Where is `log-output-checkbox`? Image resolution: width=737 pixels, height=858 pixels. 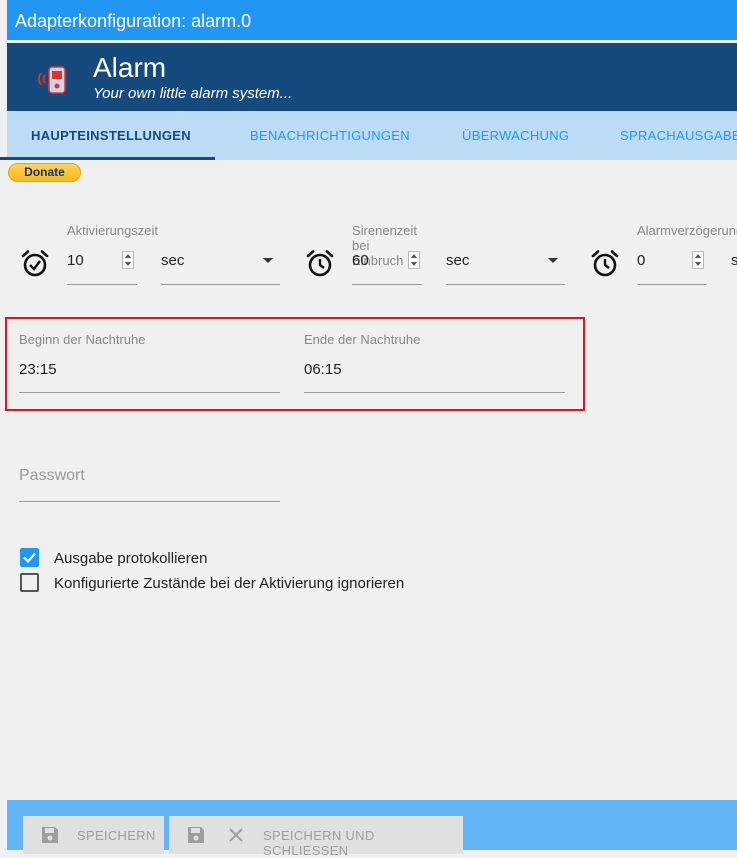 log-output-checkbox is located at coordinates (29, 557).